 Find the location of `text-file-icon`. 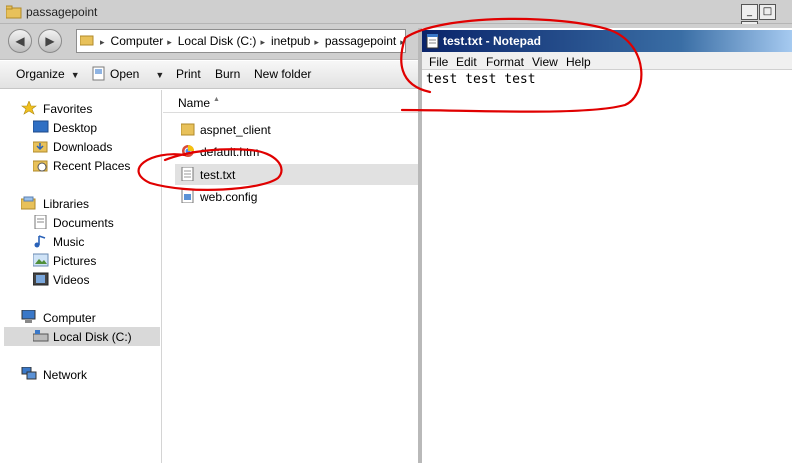

text-file-icon is located at coordinates (187, 174).